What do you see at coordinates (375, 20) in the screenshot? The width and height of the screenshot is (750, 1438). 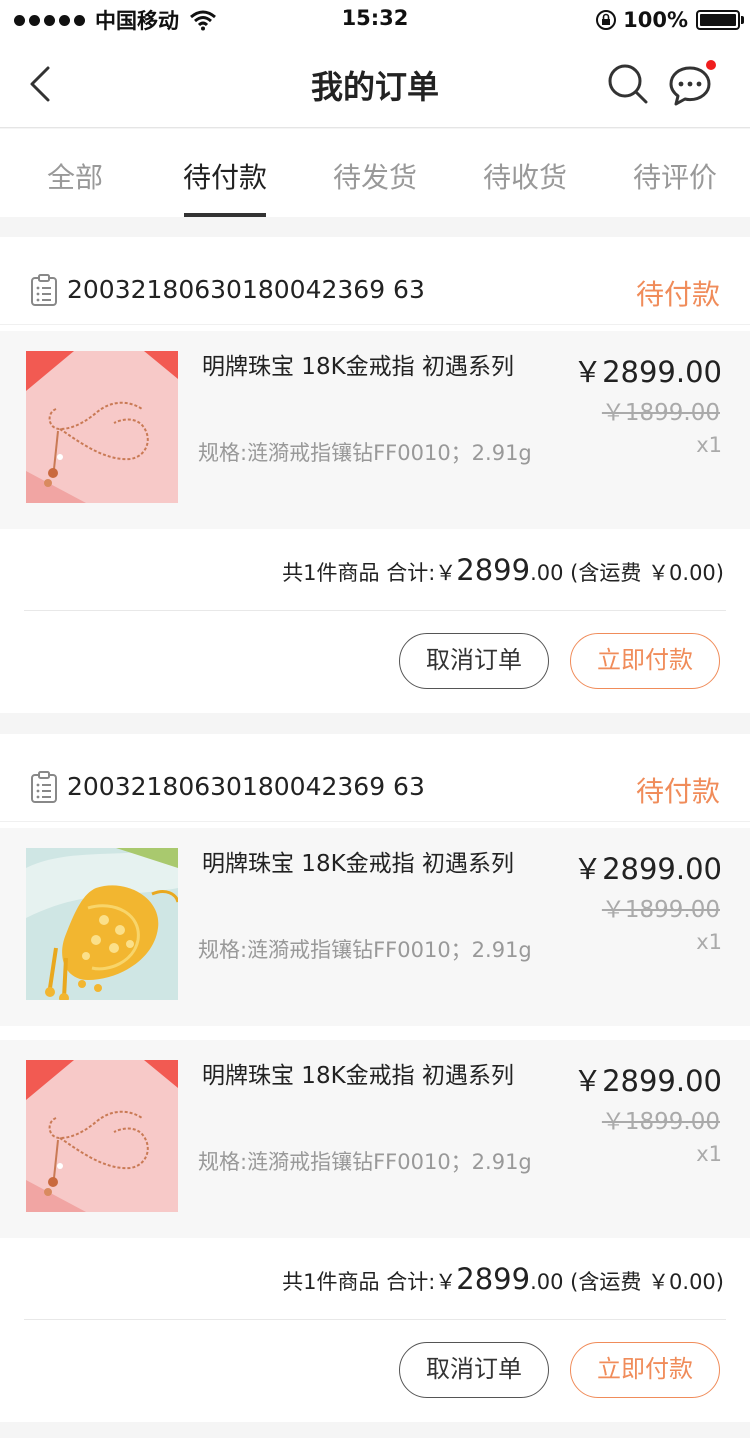 I see `status-bar: 中国移动 15:32 100%` at bounding box center [375, 20].